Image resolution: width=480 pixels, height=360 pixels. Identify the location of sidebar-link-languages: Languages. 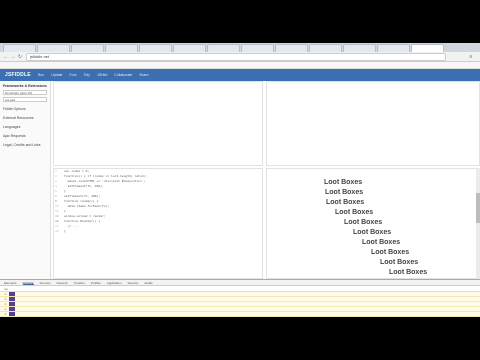
(25, 124).